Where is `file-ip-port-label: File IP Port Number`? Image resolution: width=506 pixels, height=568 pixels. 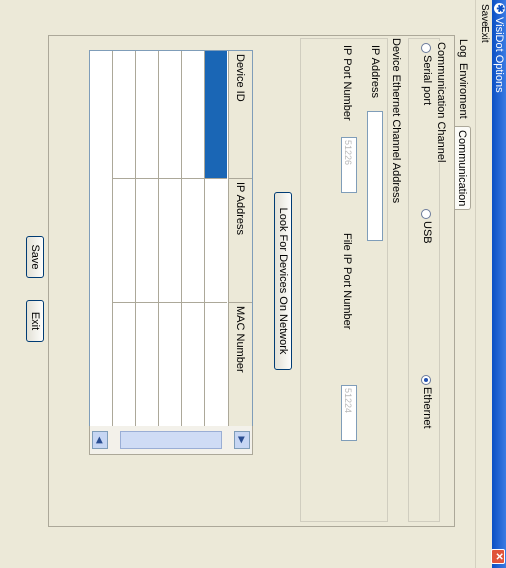
file-ip-port-label: File IP Port Number is located at coordinates (347, 281).